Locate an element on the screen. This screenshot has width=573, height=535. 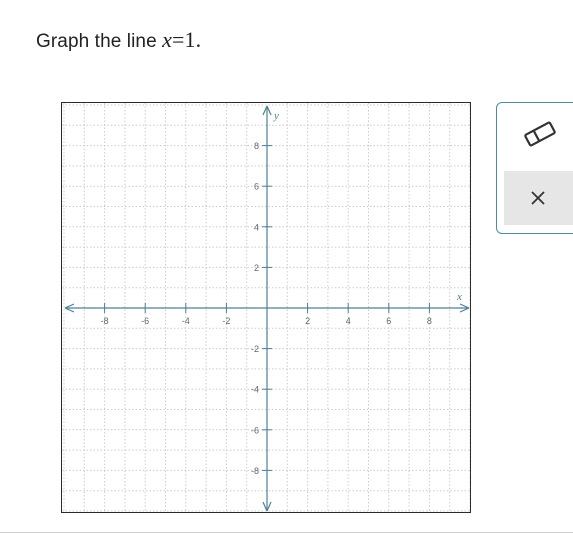
x-tick-label: 4 is located at coordinates (348, 321).